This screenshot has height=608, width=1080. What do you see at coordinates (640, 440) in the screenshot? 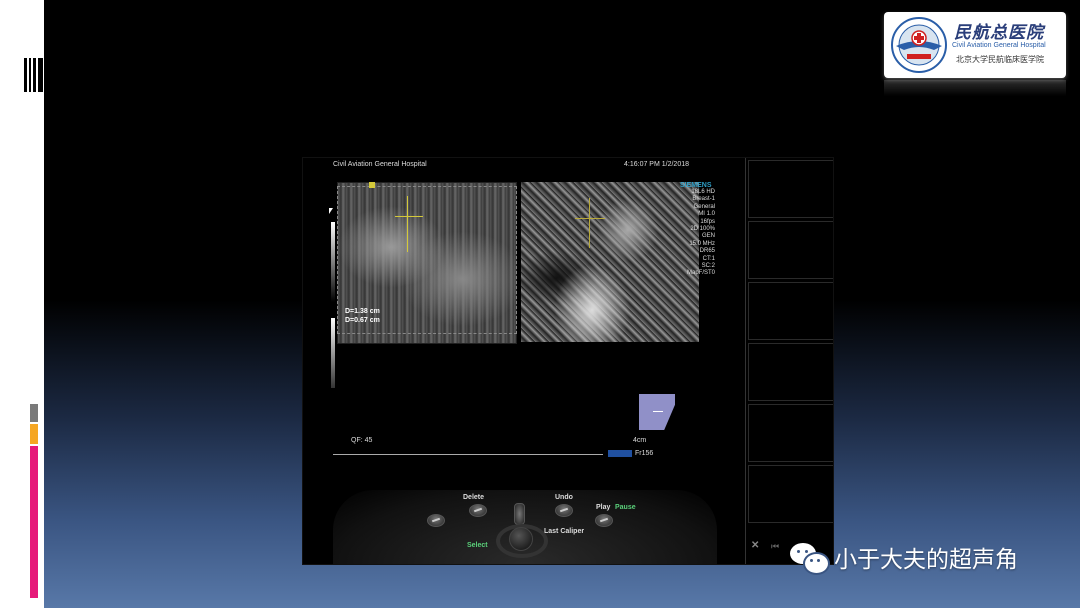
I see `depth-label: 4cm` at bounding box center [640, 440].